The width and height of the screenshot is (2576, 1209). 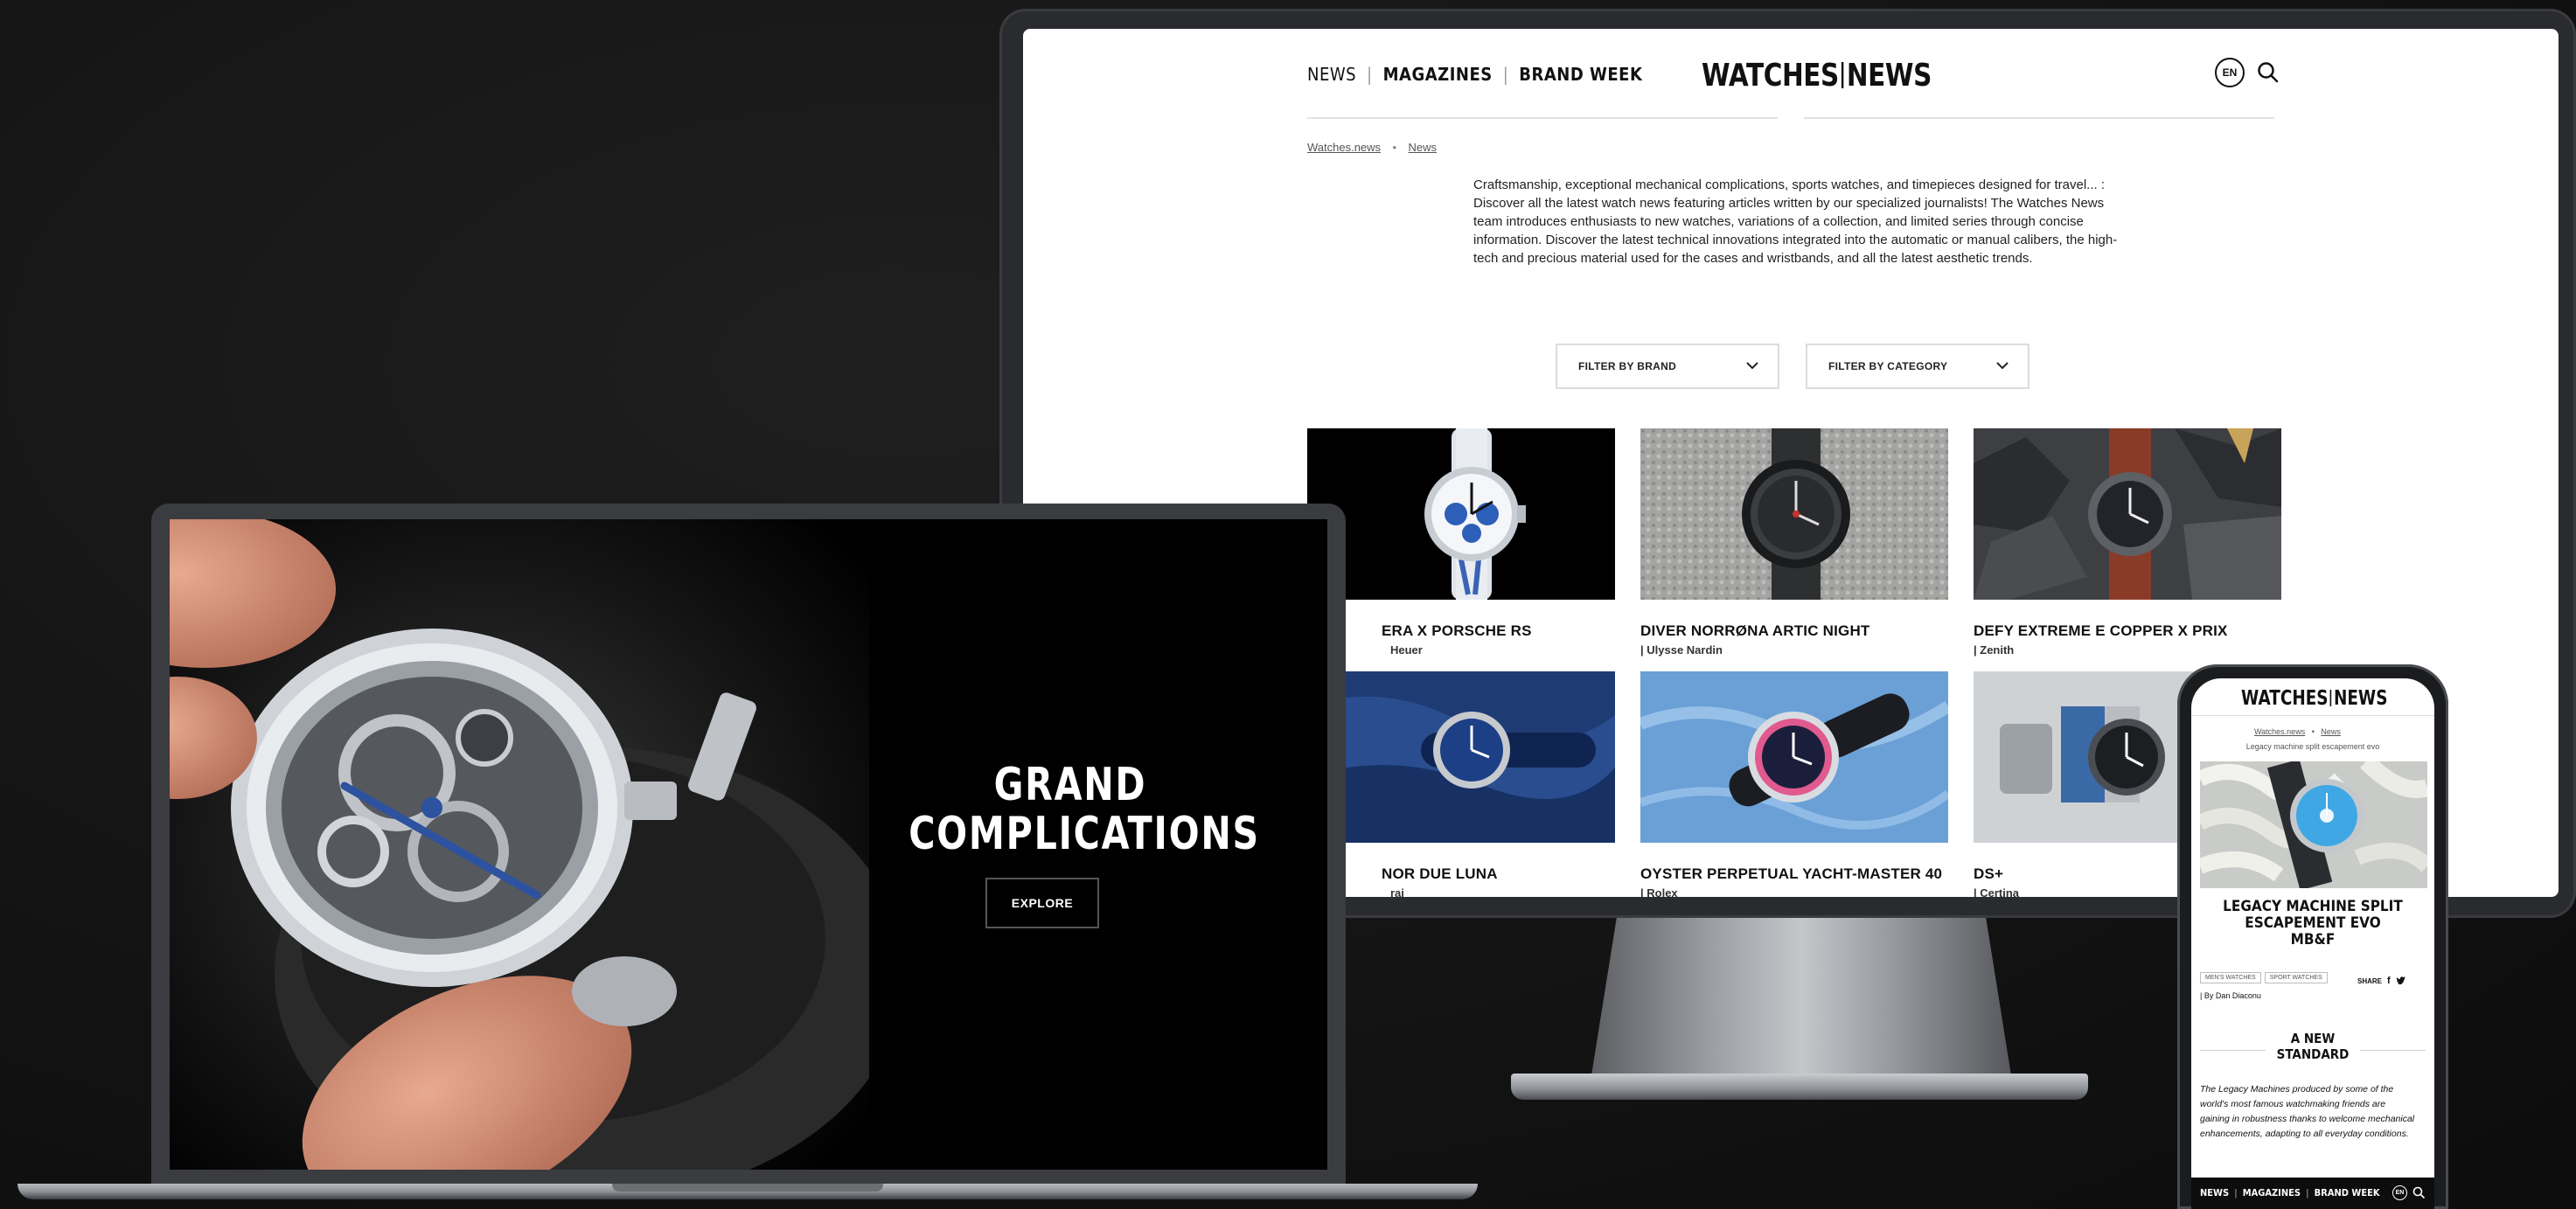 What do you see at coordinates (1791, 874) in the screenshot?
I see `card-title: OYSTER PERPETUAL YACHT-MASTER 40` at bounding box center [1791, 874].